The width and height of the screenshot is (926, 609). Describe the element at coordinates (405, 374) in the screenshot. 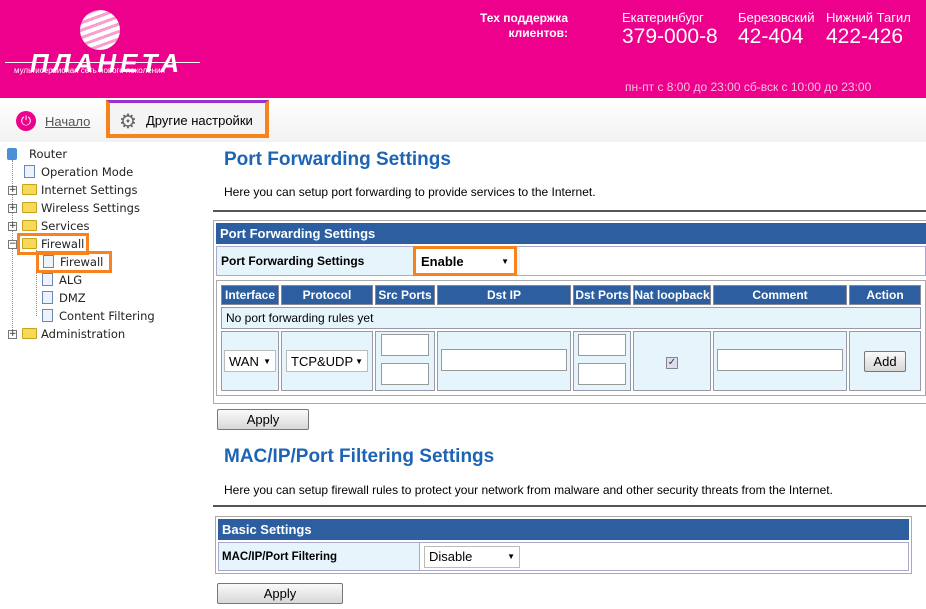

I see `src-port-end-input` at that location.